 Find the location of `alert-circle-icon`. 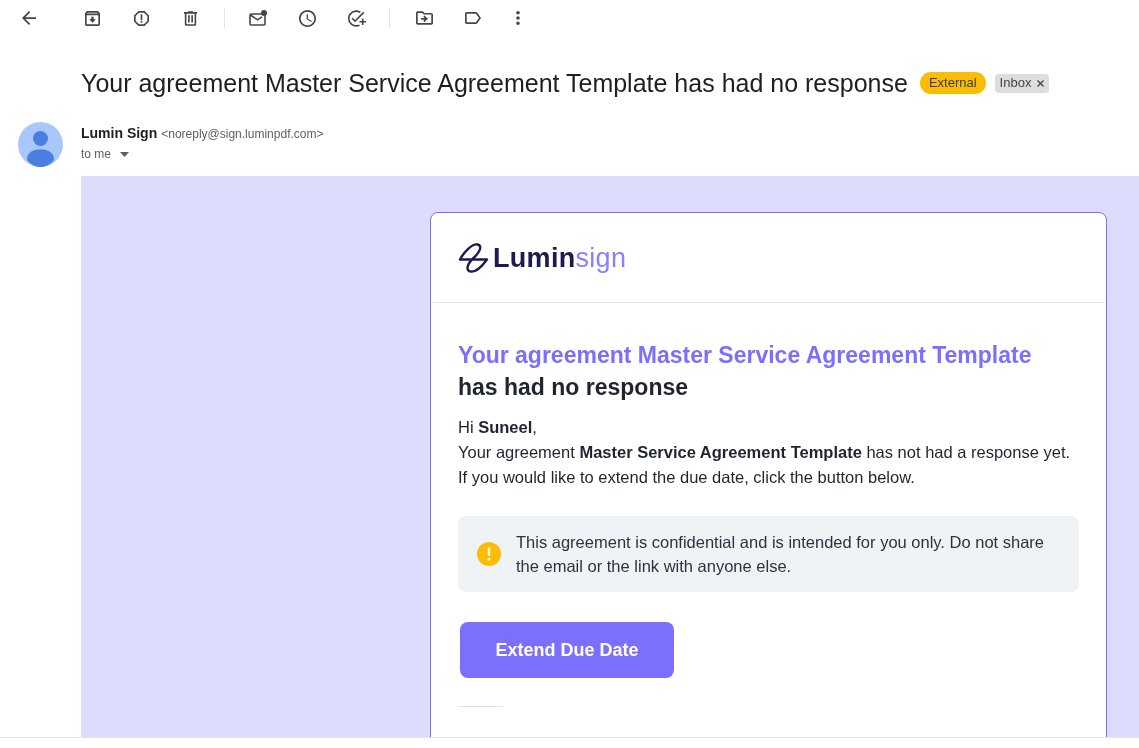

alert-circle-icon is located at coordinates (489, 554).